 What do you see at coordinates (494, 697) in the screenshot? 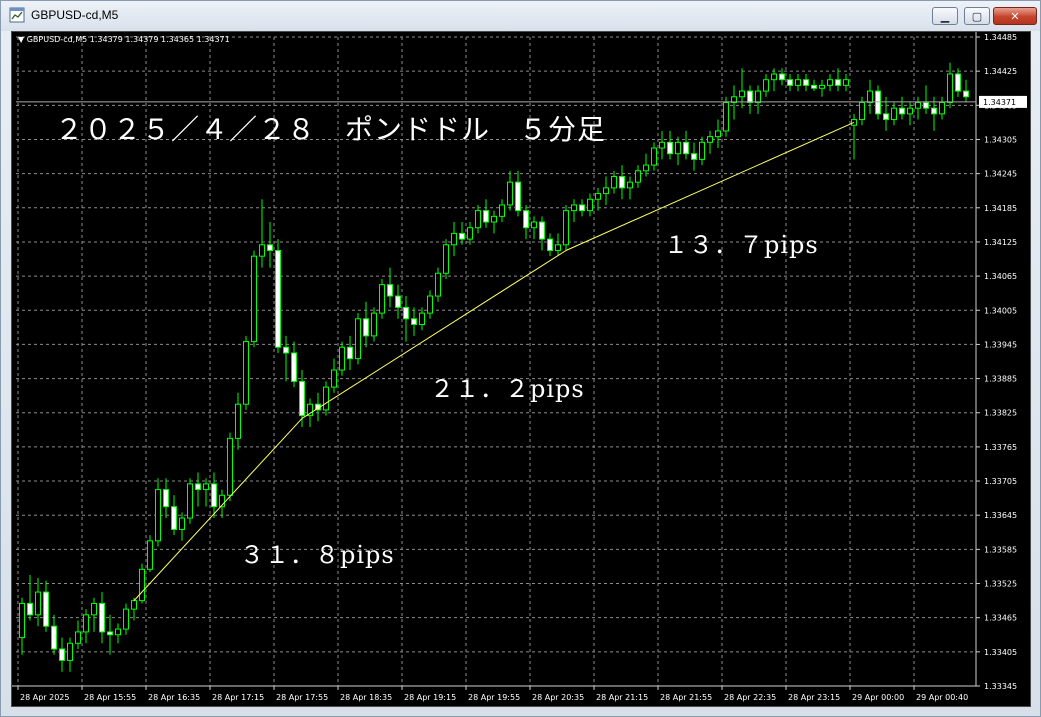
I see `x-tick-label: 28 Apr 19:55` at bounding box center [494, 697].